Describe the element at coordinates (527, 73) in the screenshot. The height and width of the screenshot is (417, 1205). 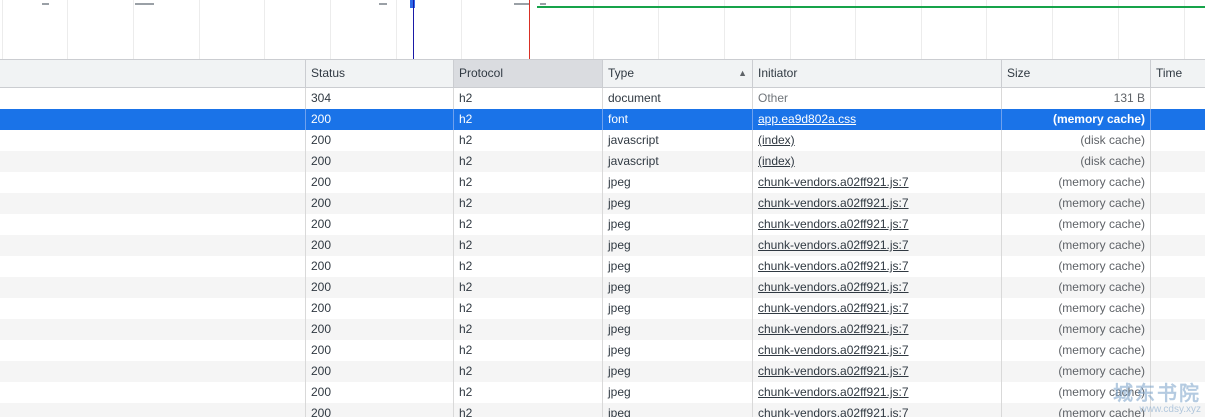
I see `column-header-protocol: Protocol` at that location.